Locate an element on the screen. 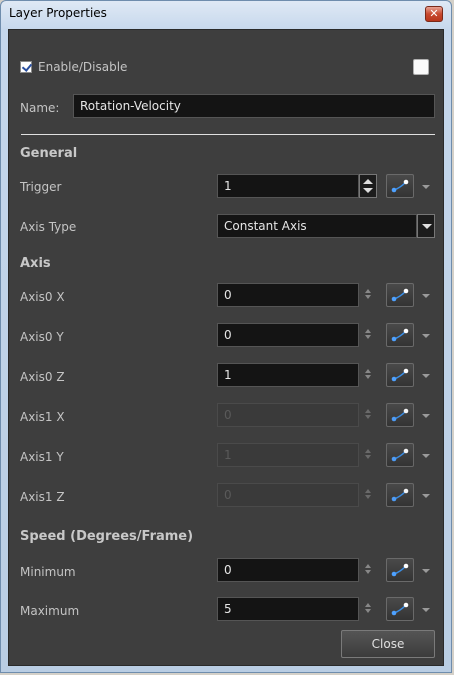  axis0-y-stepper is located at coordinates (369, 335).